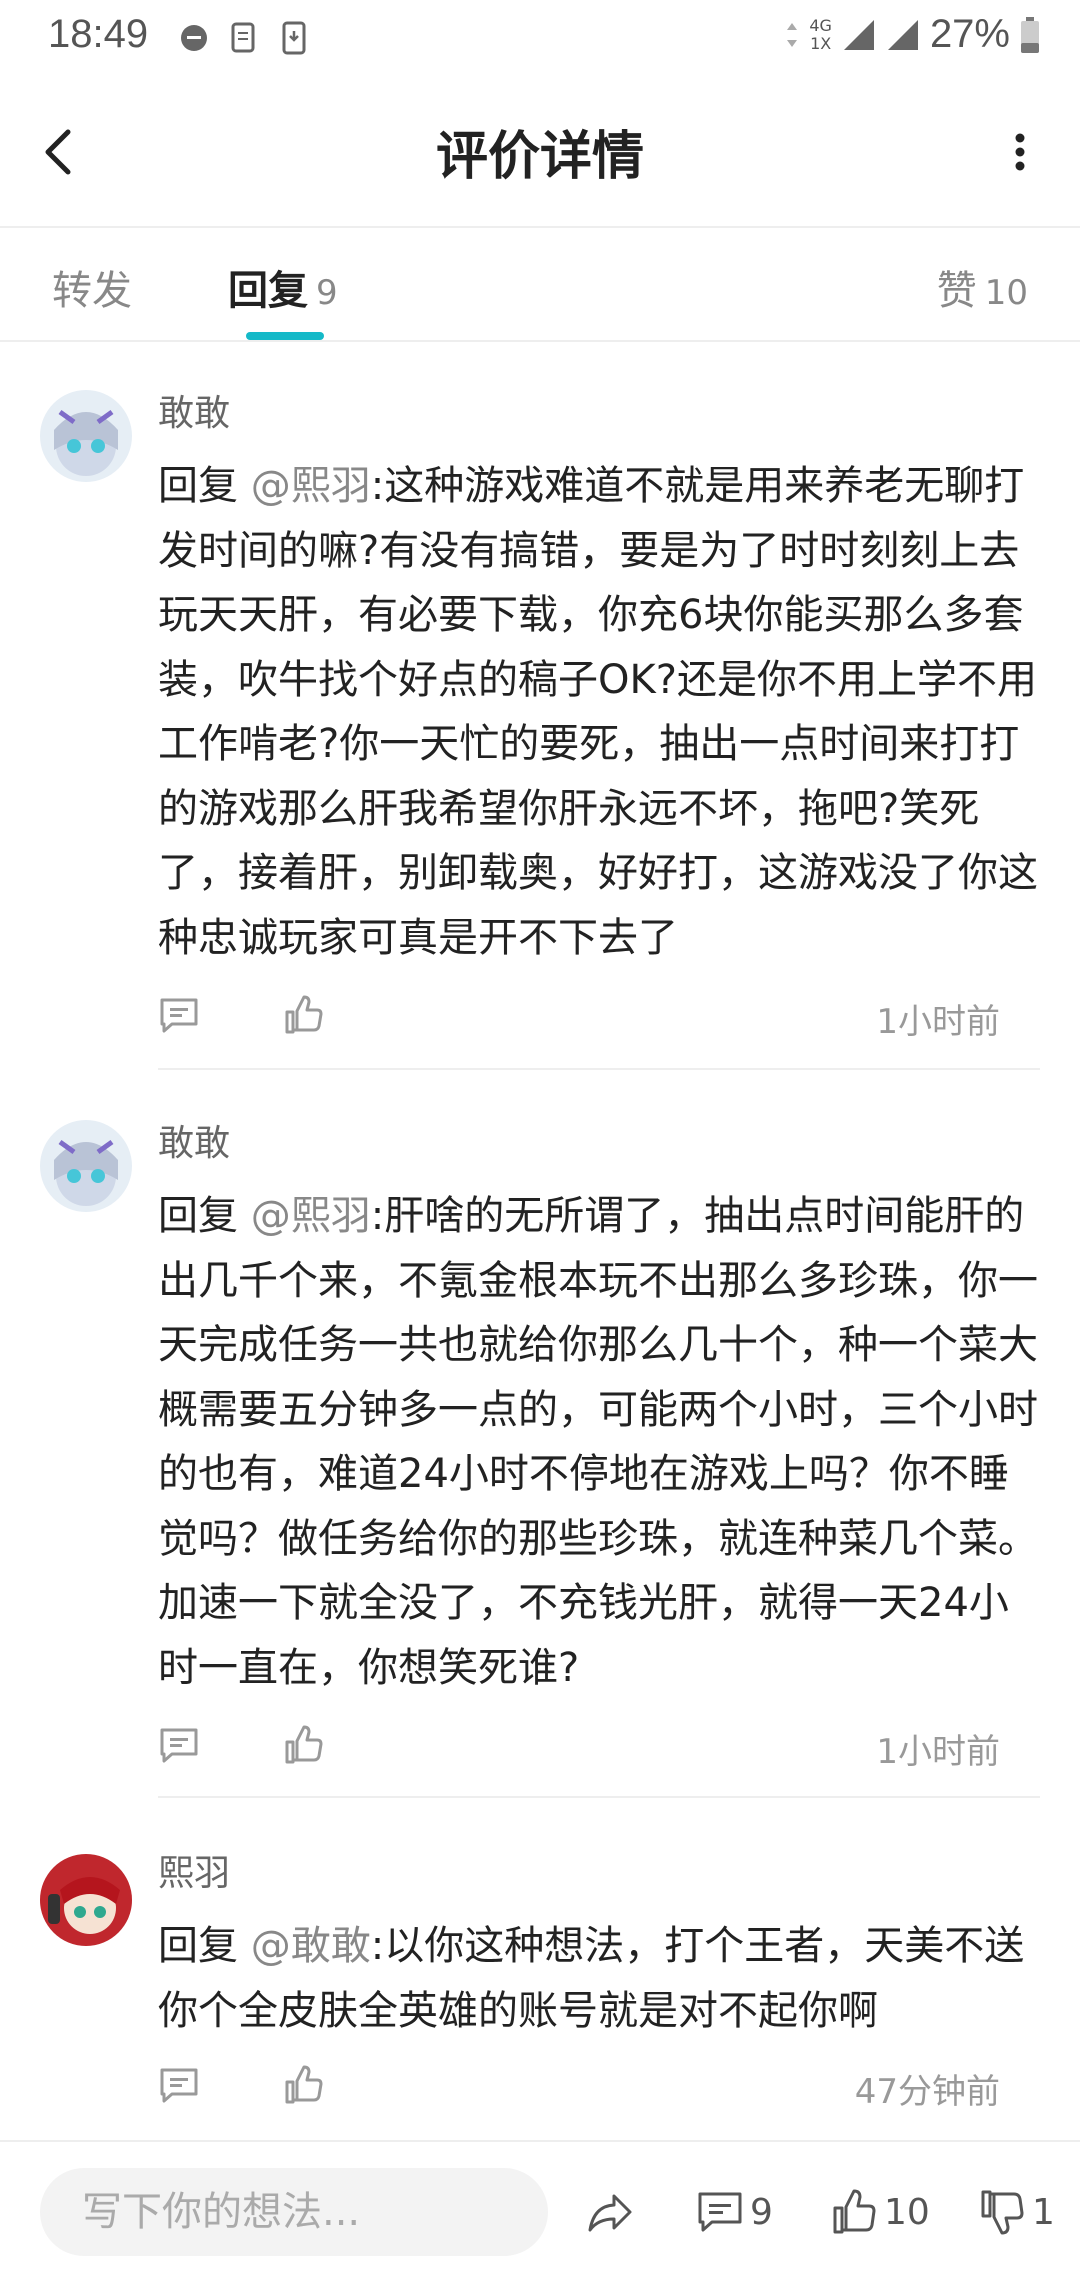  Describe the element at coordinates (1030, 34) in the screenshot. I see `battery-icon` at that location.